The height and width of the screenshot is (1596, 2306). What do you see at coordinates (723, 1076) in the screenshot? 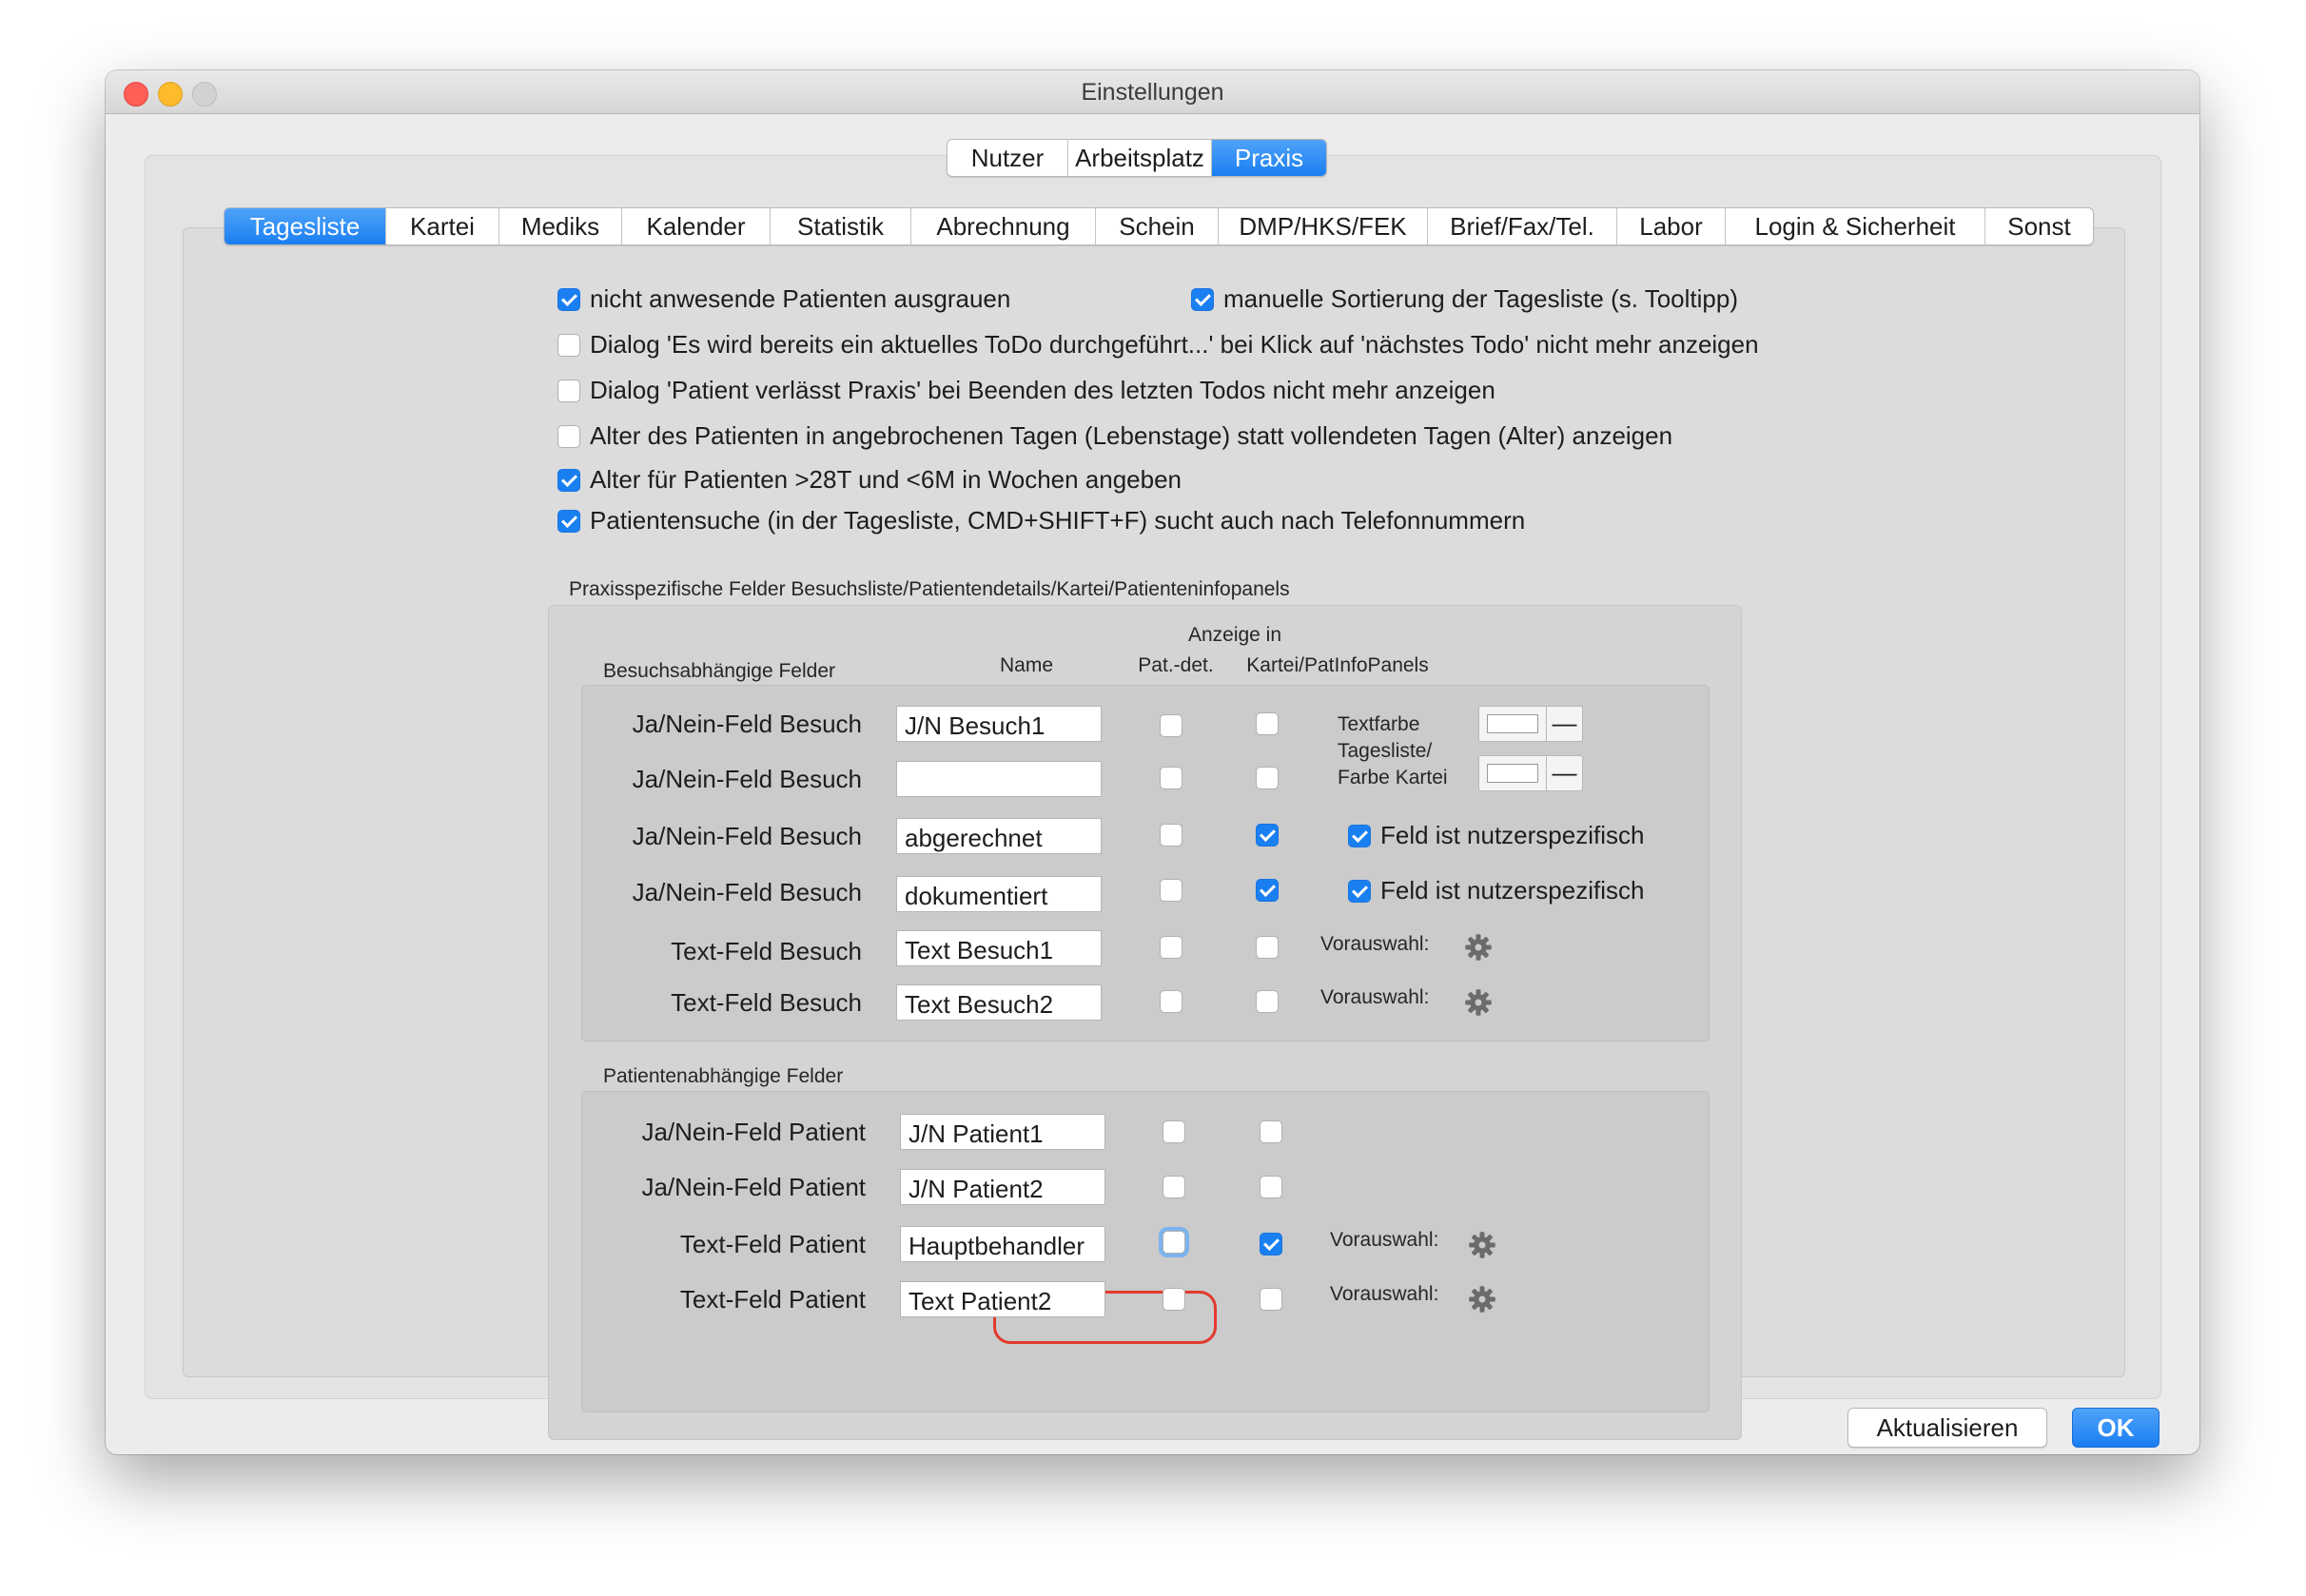
I see `patient-section-title: Patientenabhängige Felder` at bounding box center [723, 1076].